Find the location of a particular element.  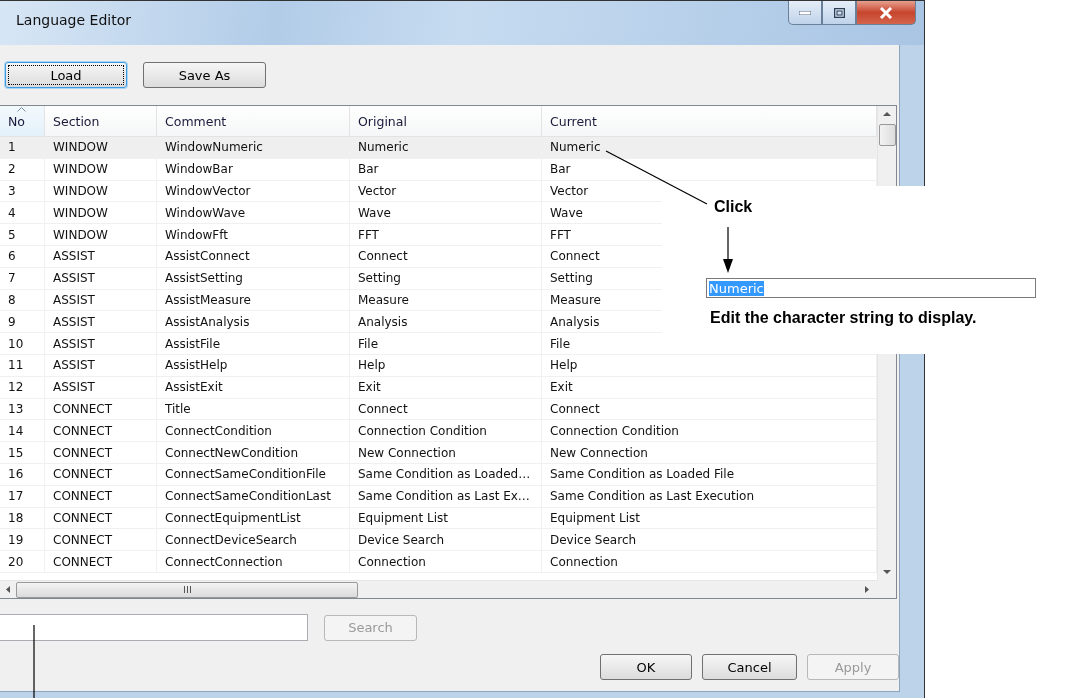

table-cell: 2 is located at coordinates (22, 169).